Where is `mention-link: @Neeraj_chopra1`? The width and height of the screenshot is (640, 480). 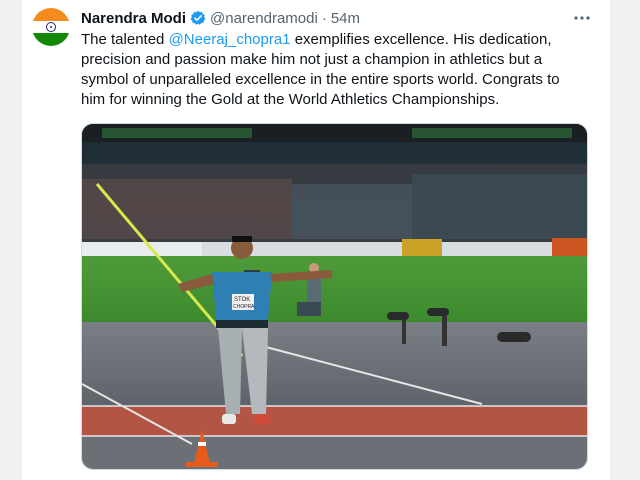 mention-link: @Neeraj_chopra1 is located at coordinates (230, 39).